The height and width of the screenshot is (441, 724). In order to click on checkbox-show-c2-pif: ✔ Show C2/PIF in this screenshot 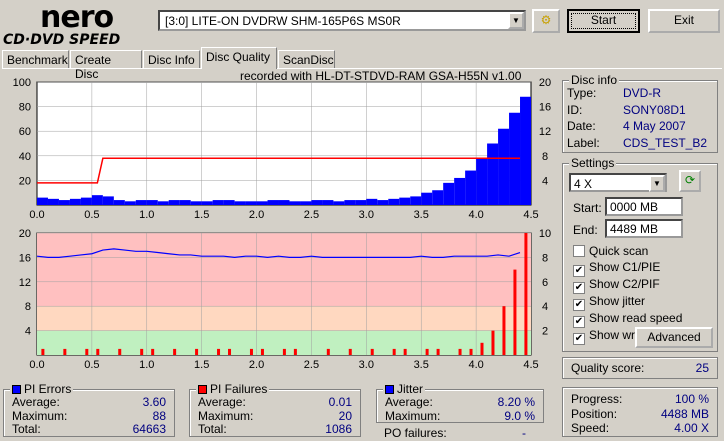, I will do `click(628, 285)`.